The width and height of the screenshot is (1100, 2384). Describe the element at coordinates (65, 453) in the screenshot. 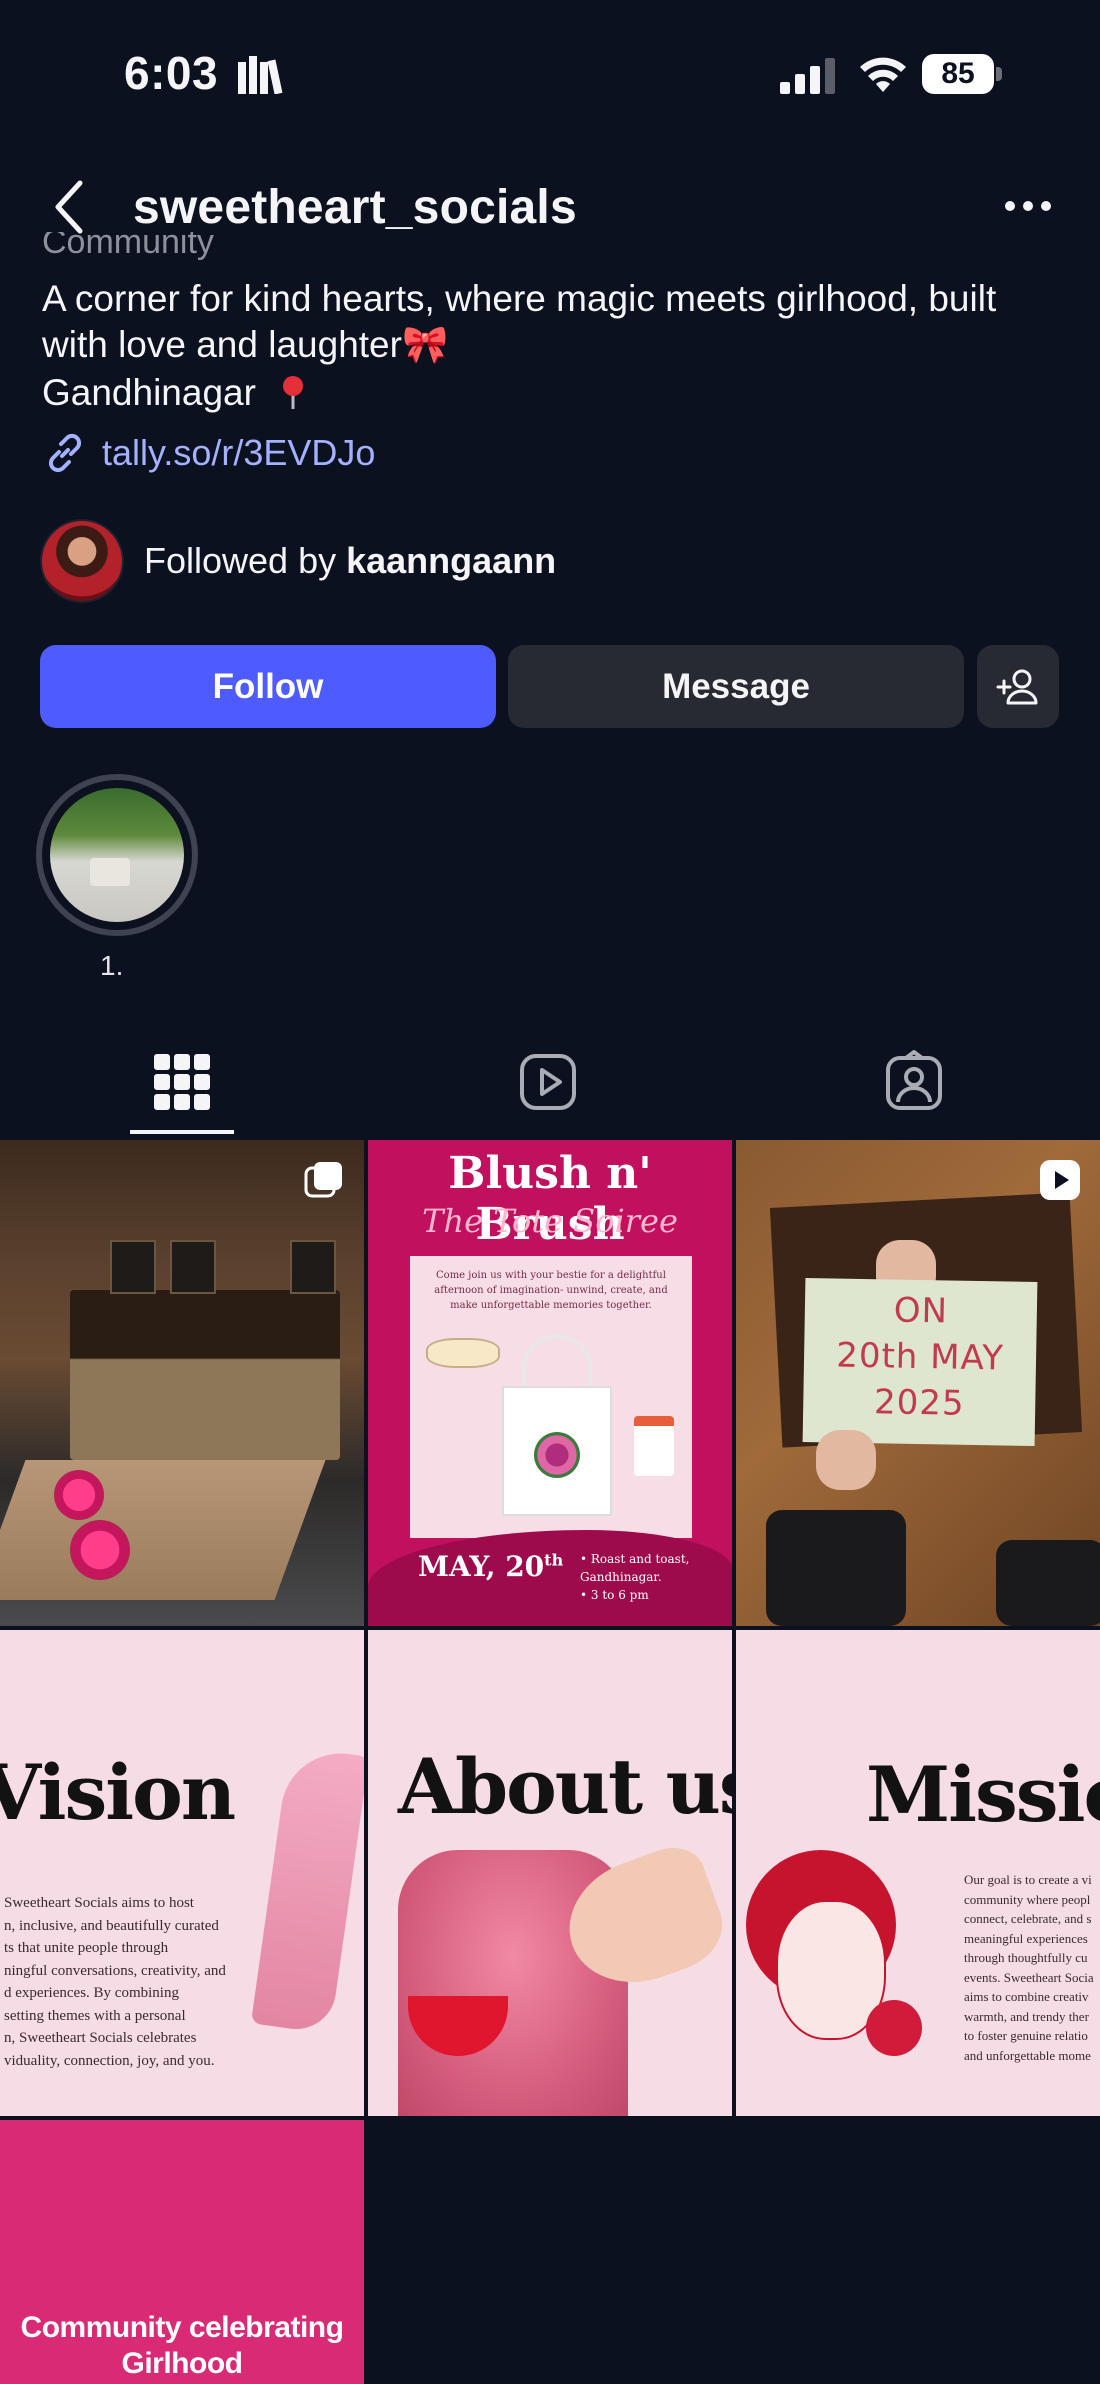

I see `link-icon` at that location.